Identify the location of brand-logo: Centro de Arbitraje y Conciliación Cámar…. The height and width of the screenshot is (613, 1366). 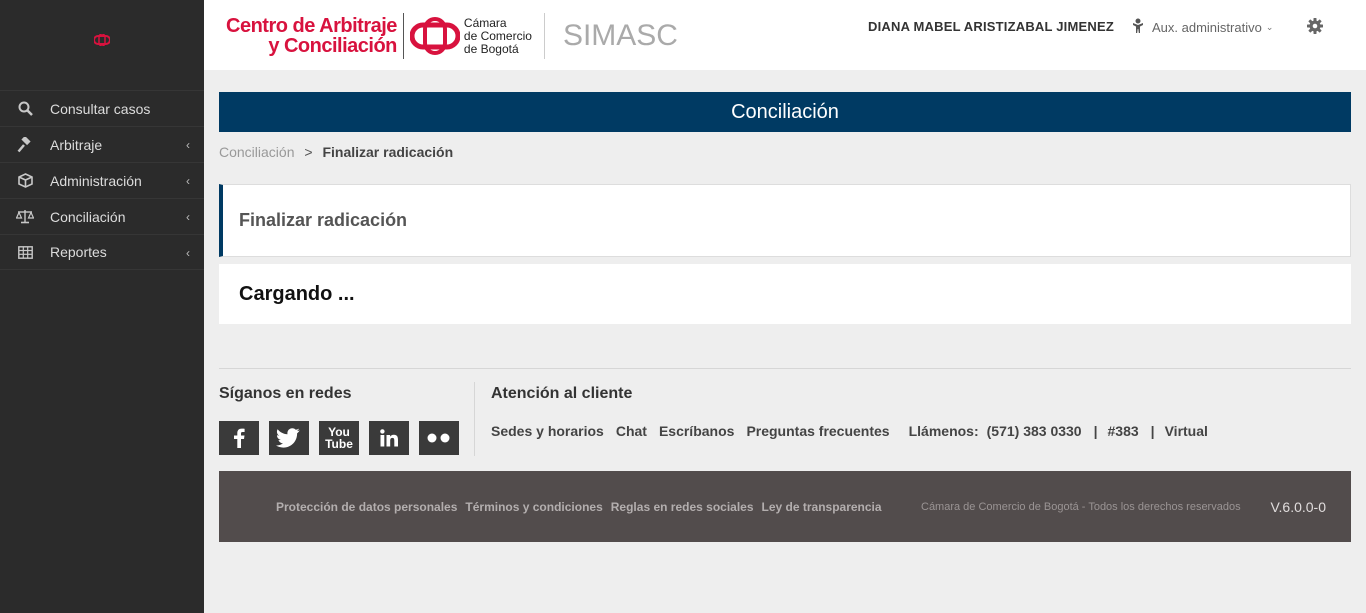
(452, 36).